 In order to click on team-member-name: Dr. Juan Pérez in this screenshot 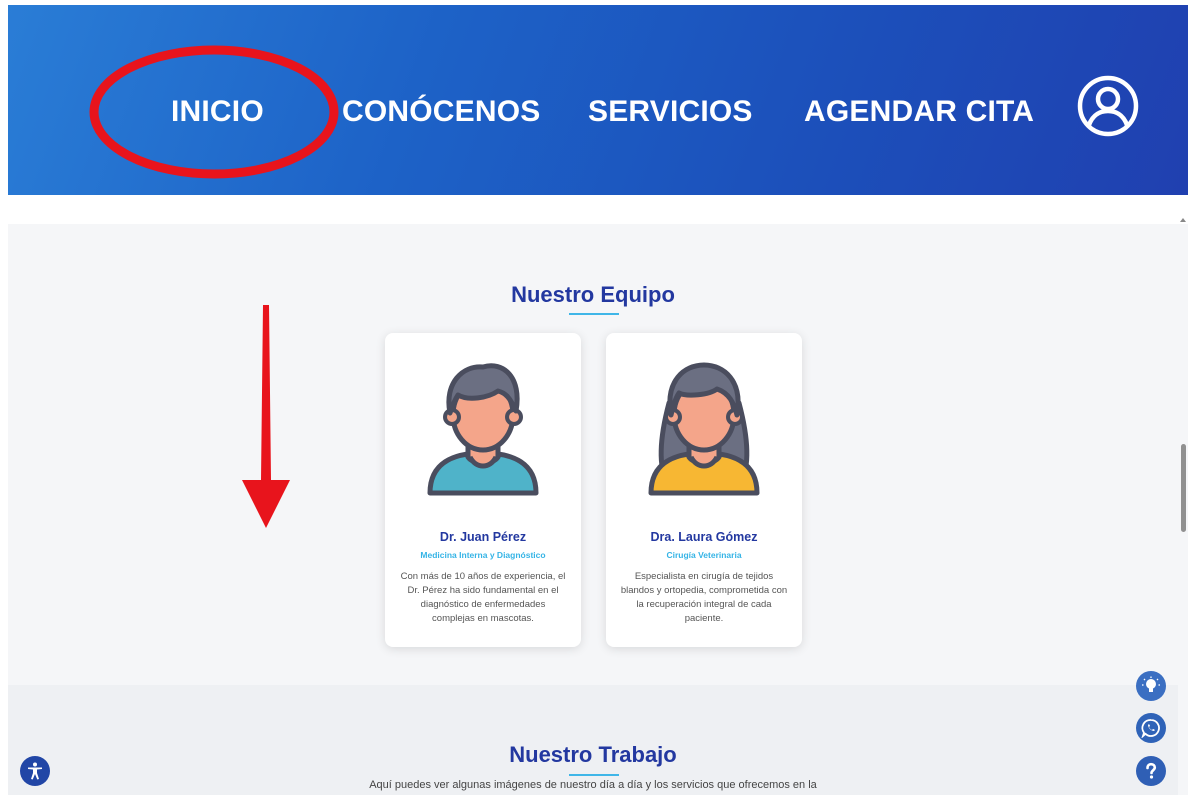, I will do `click(483, 537)`.